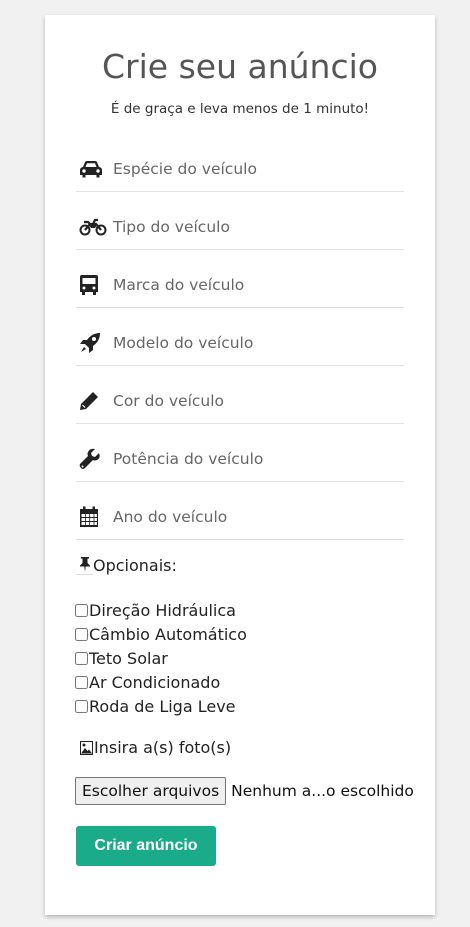 The image size is (470, 927). Describe the element at coordinates (93, 227) in the screenshot. I see `motorcycle-icon` at that location.